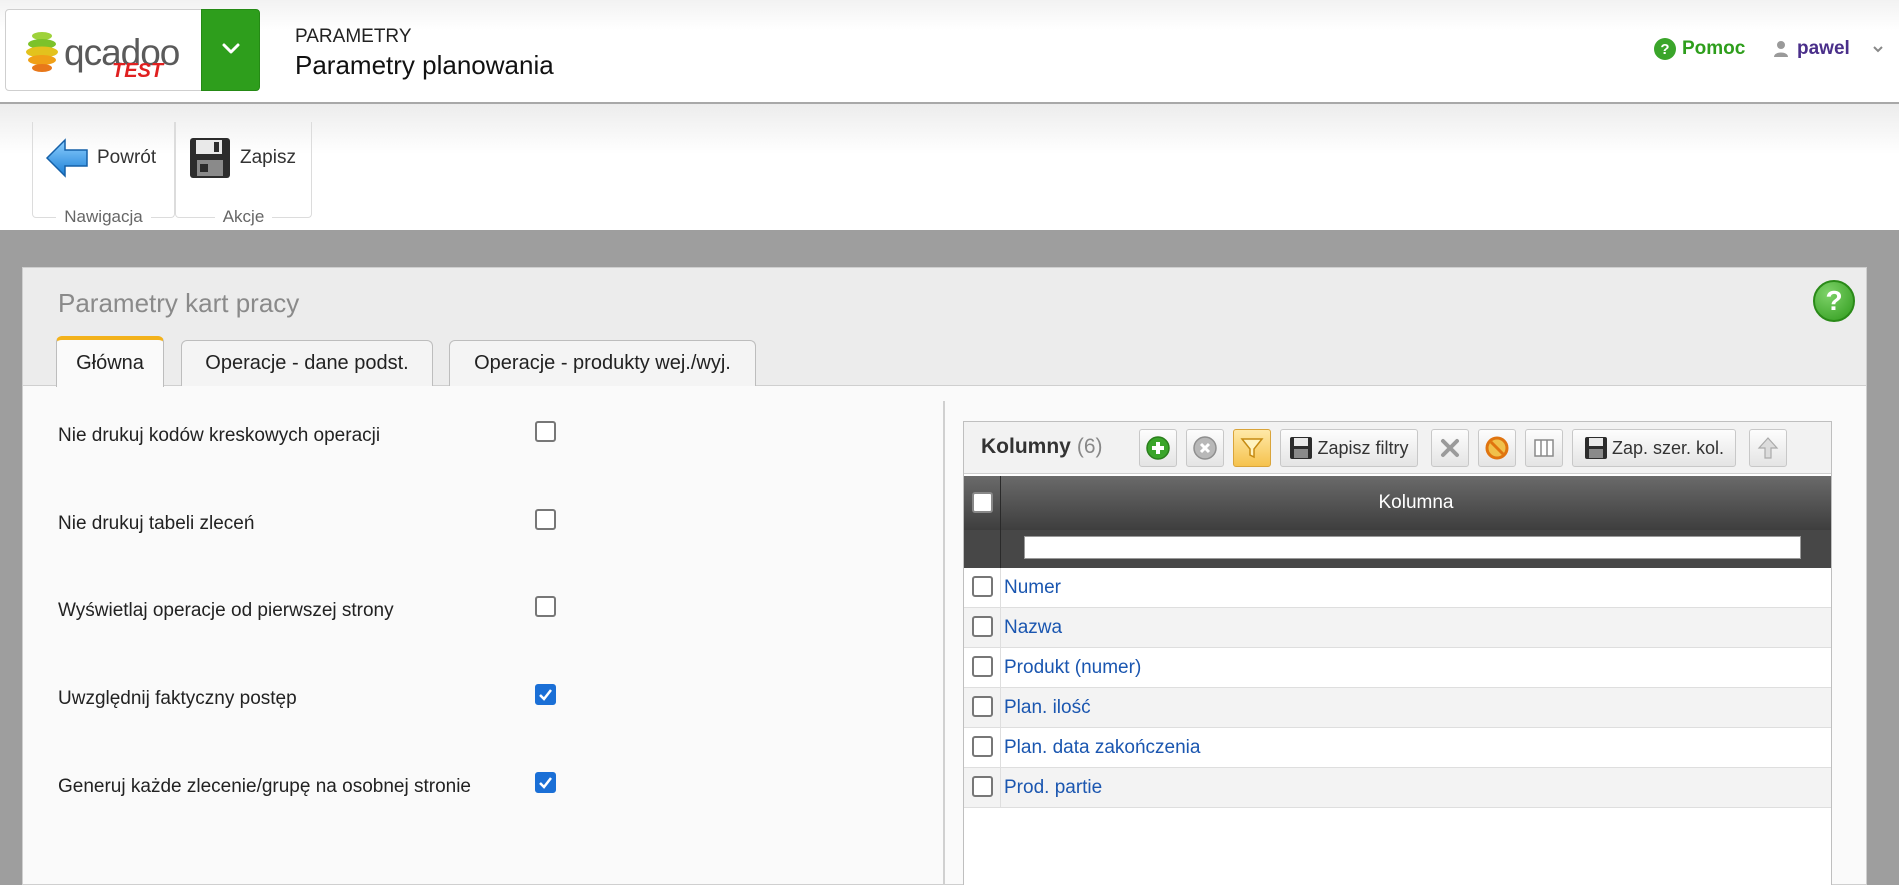  I want to click on column-divider, so click(944, 643).